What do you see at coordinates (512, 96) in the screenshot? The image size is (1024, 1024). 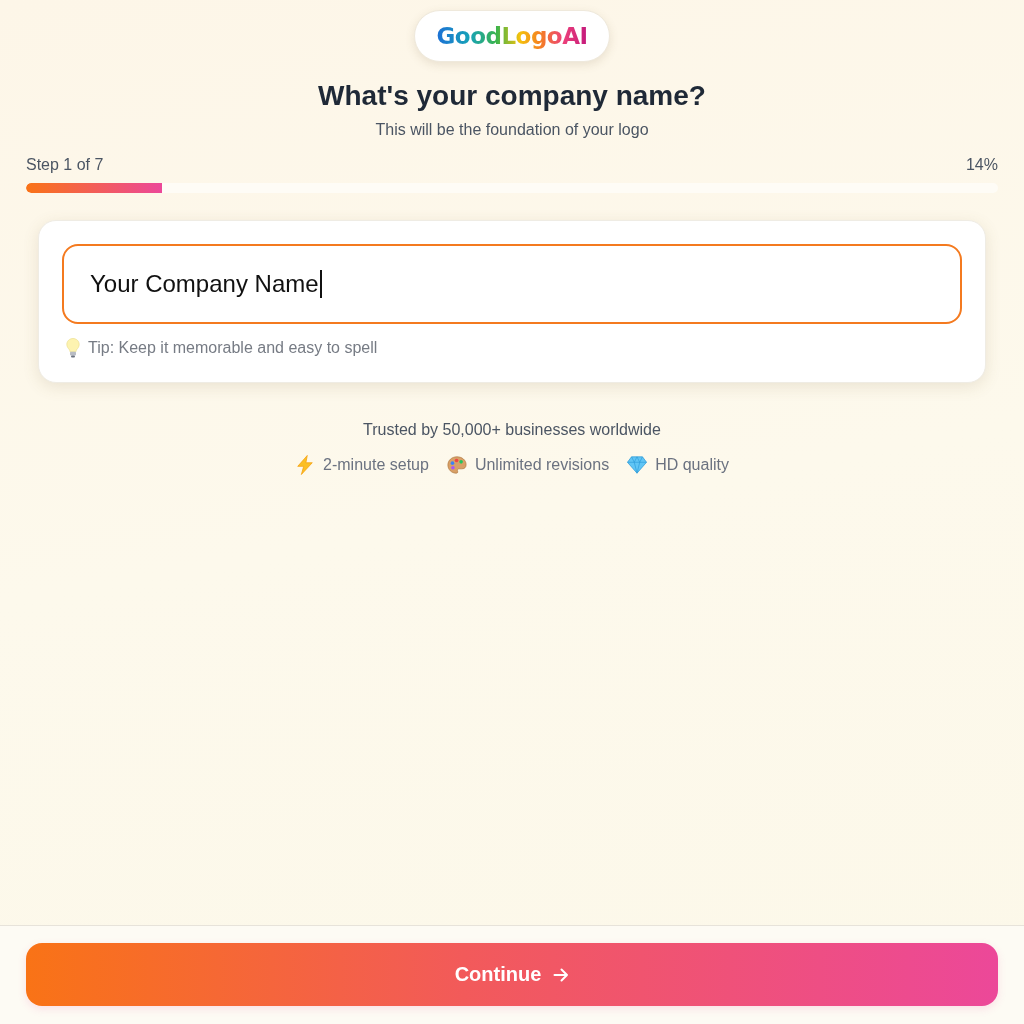 I see `page-title: What's your company name?` at bounding box center [512, 96].